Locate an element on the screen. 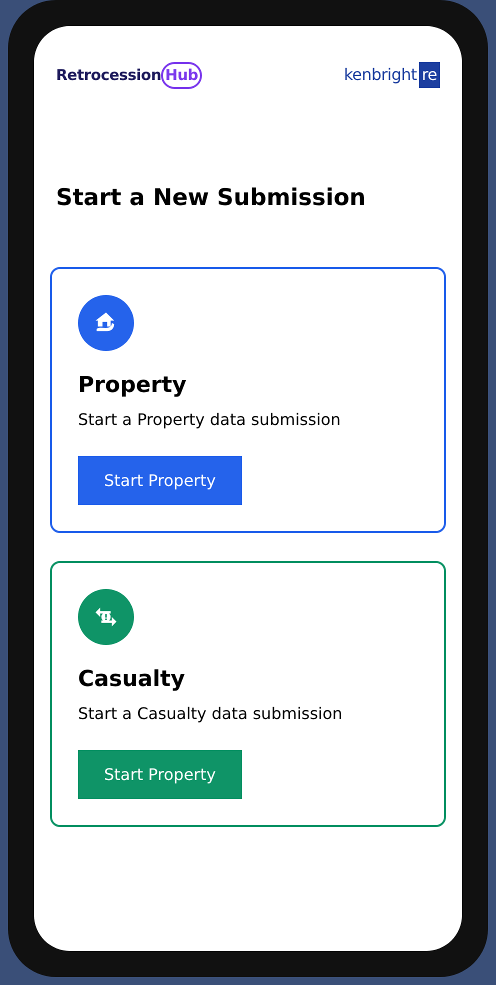  kenbright-logo: kenbright re is located at coordinates (392, 75).